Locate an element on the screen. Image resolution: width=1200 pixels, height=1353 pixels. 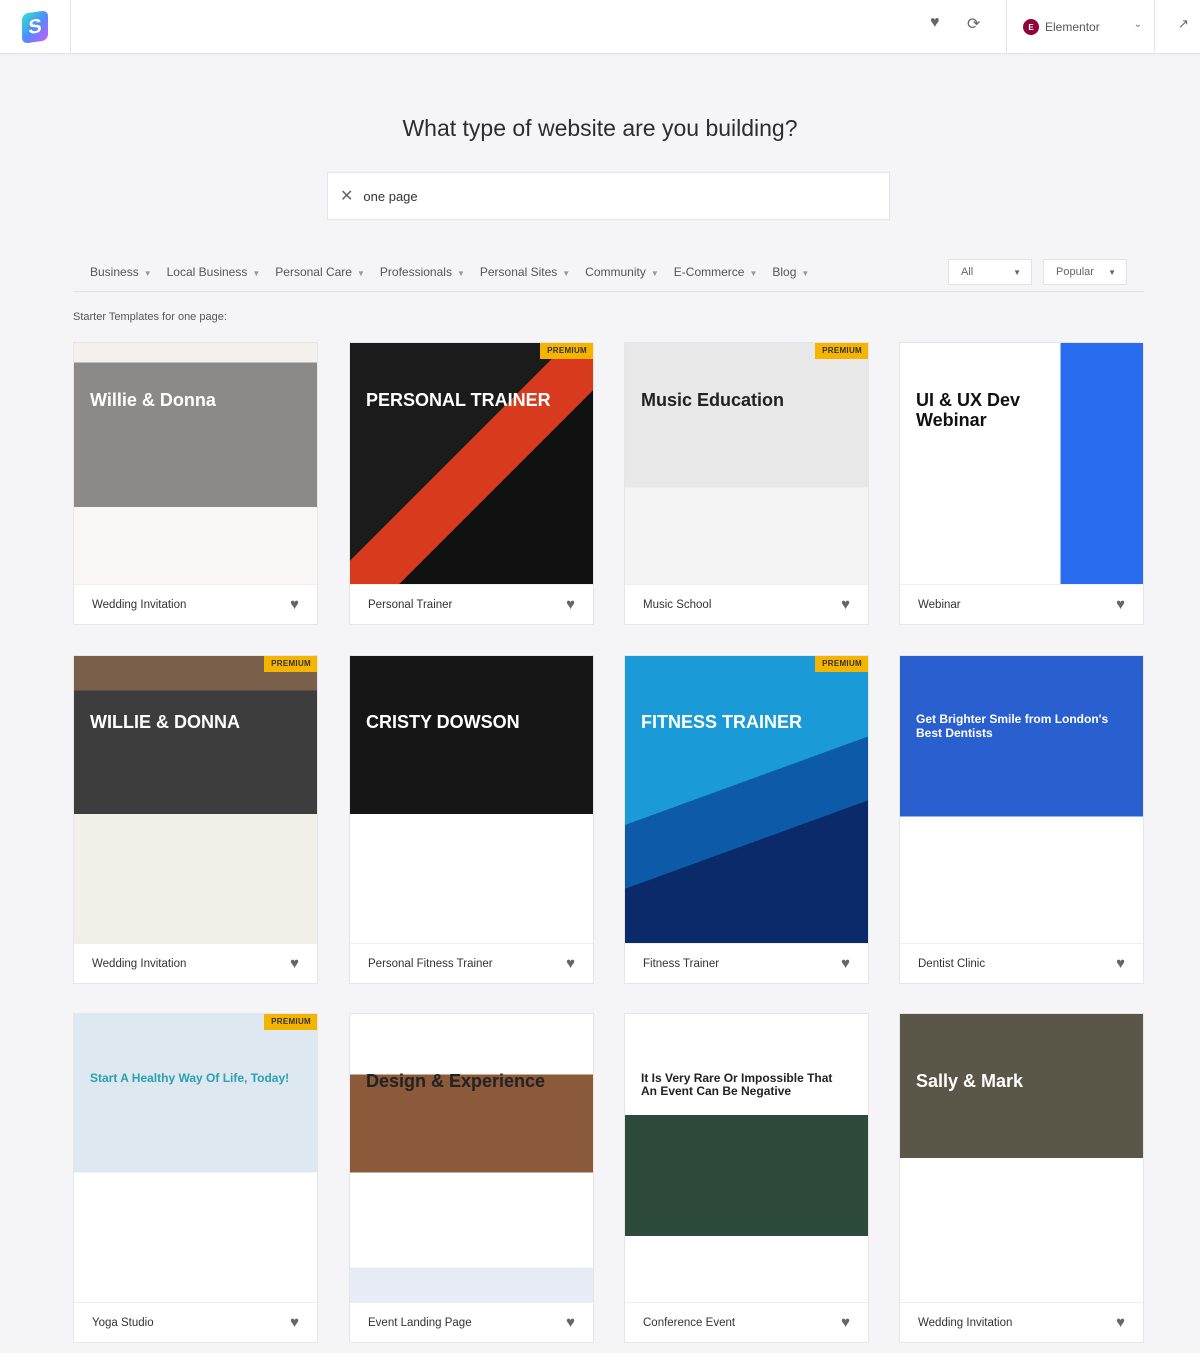
template-card: Design & Experience Event Landing Page ♥ is located at coordinates (471, 1178).